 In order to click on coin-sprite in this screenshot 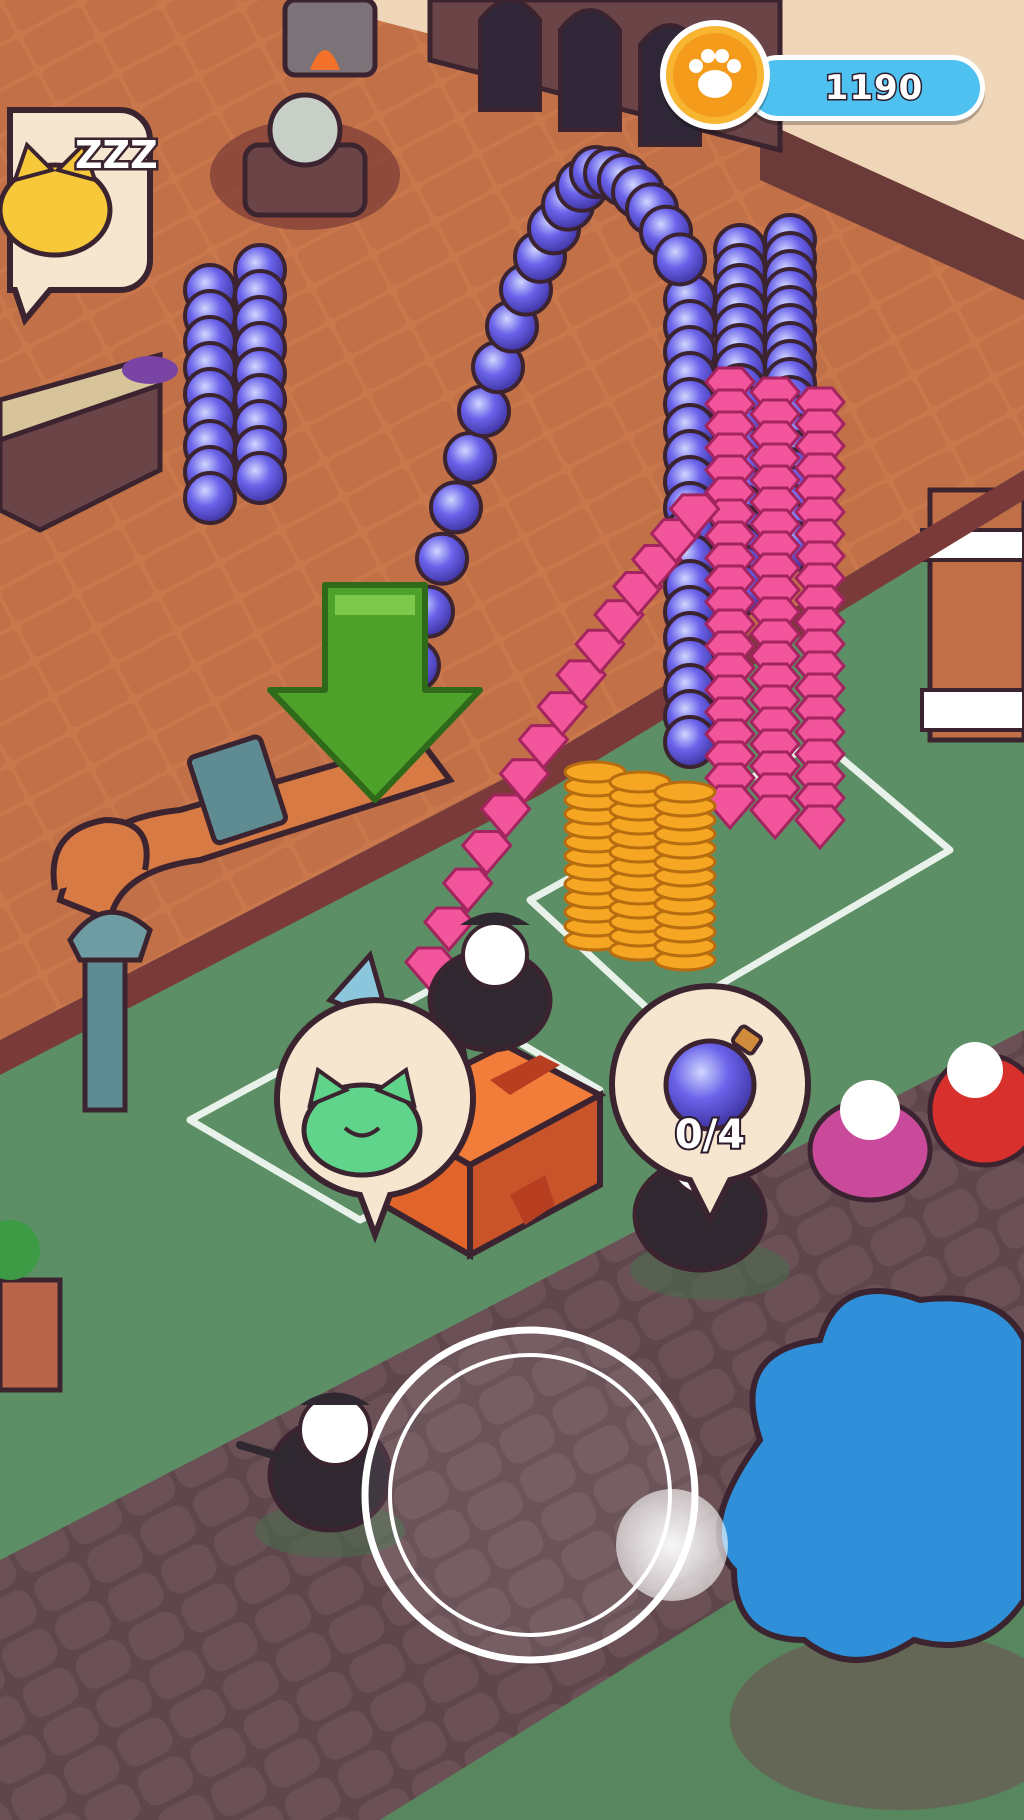, I will do `click(685, 792)`.